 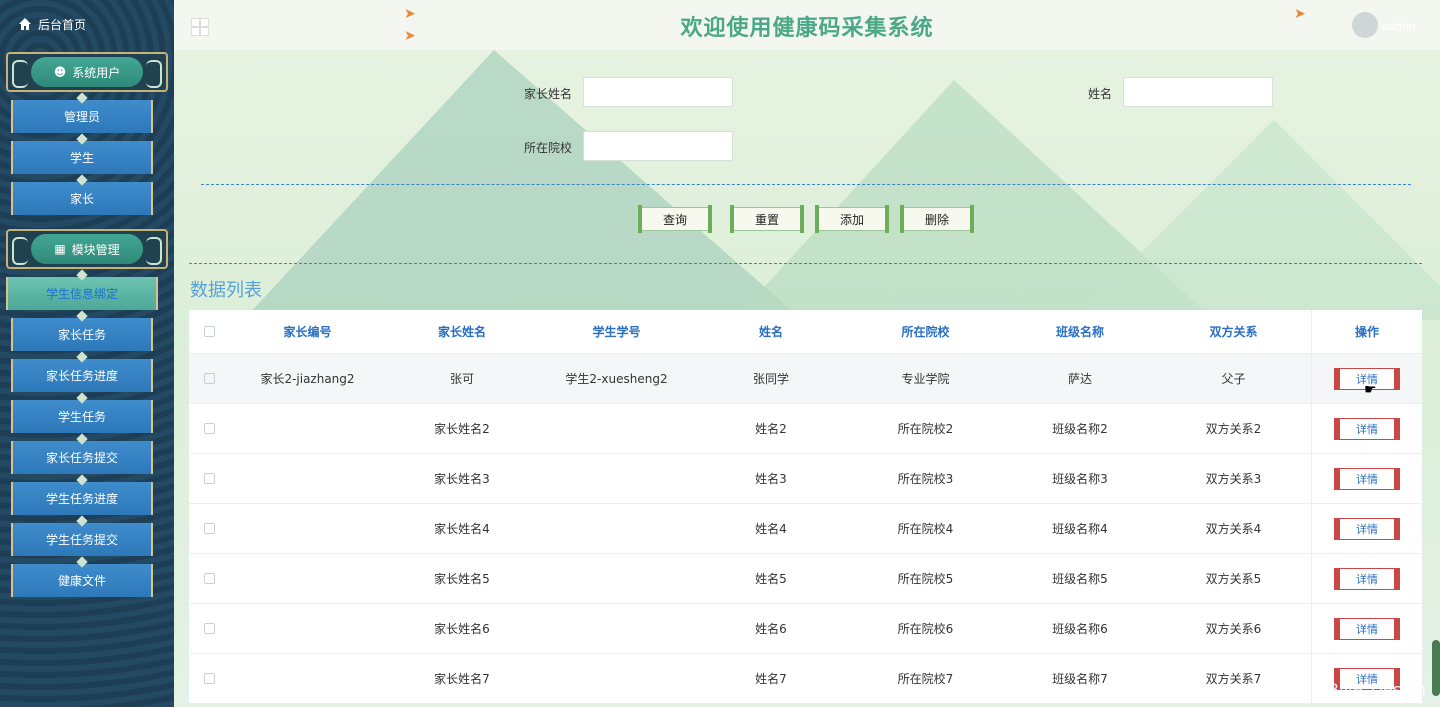 I want to click on table-cell: 家长姓名4, so click(x=462, y=529).